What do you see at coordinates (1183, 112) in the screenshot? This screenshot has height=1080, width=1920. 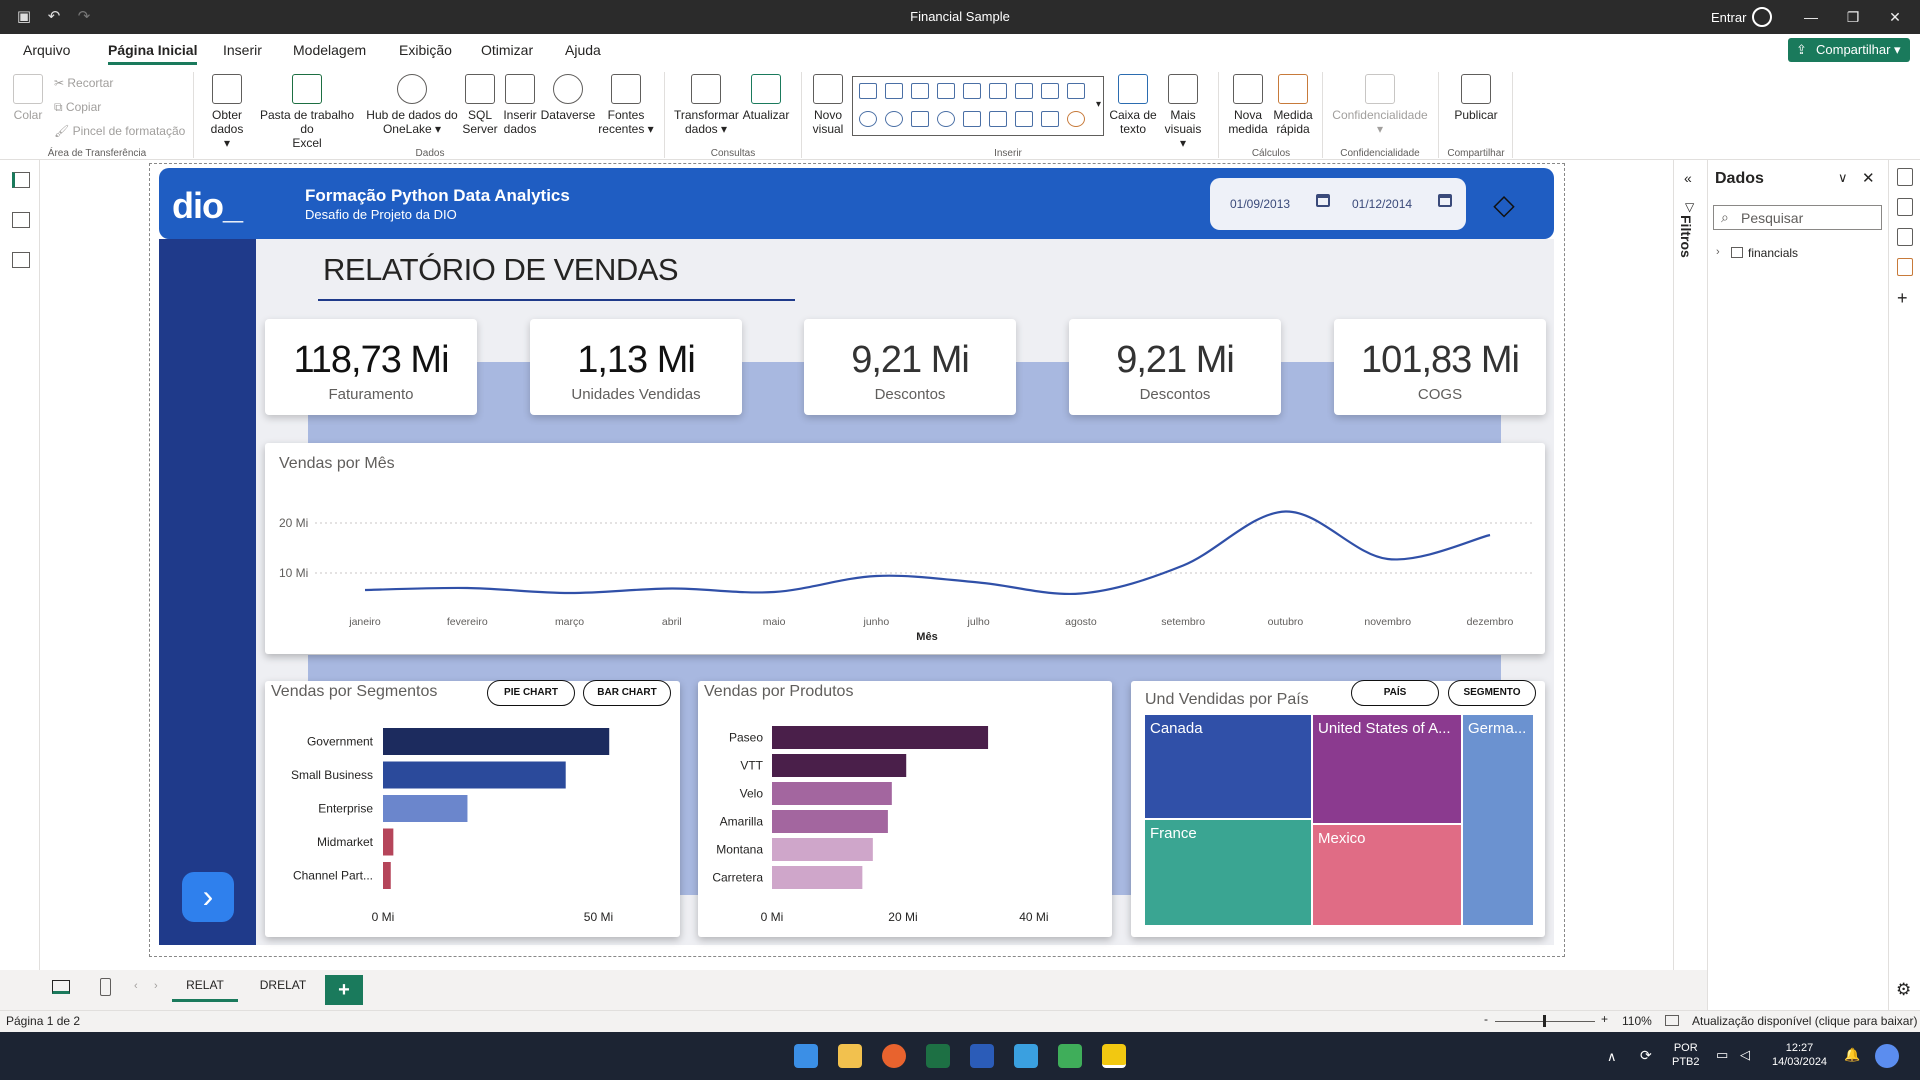 I see `more-visuals-button: Mais visuais ▾` at bounding box center [1183, 112].